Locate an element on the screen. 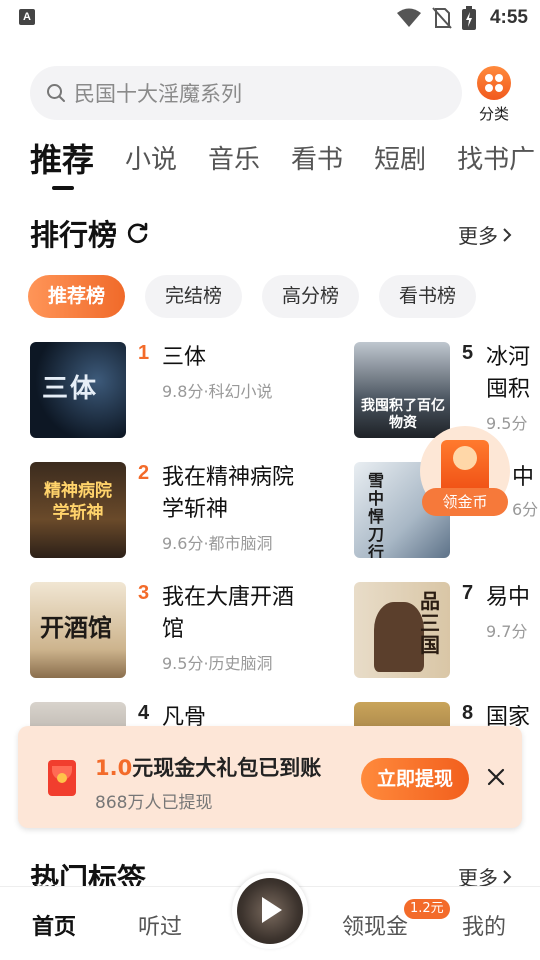 Image resolution: width=540 pixels, height=960 pixels. list-item: 开酒馆 3 我在大唐开酒馆 9.5分·历史脑洞 is located at coordinates (180, 632).